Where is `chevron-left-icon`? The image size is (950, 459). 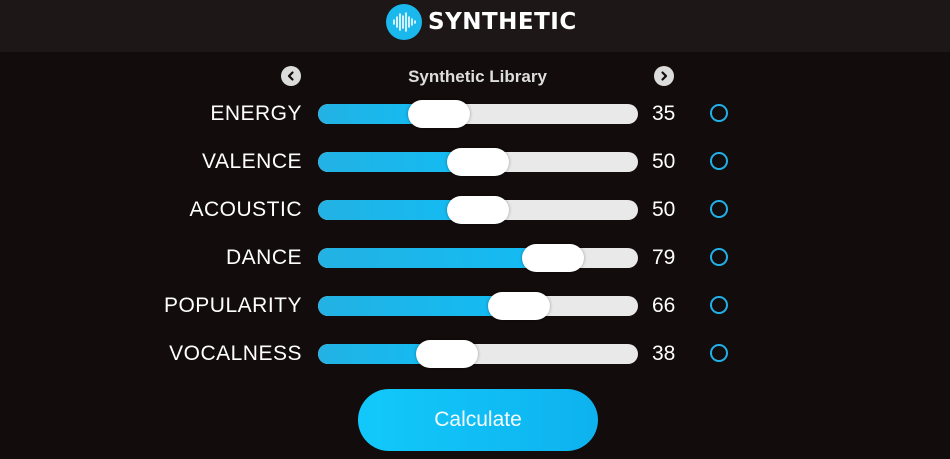
chevron-left-icon is located at coordinates (291, 76).